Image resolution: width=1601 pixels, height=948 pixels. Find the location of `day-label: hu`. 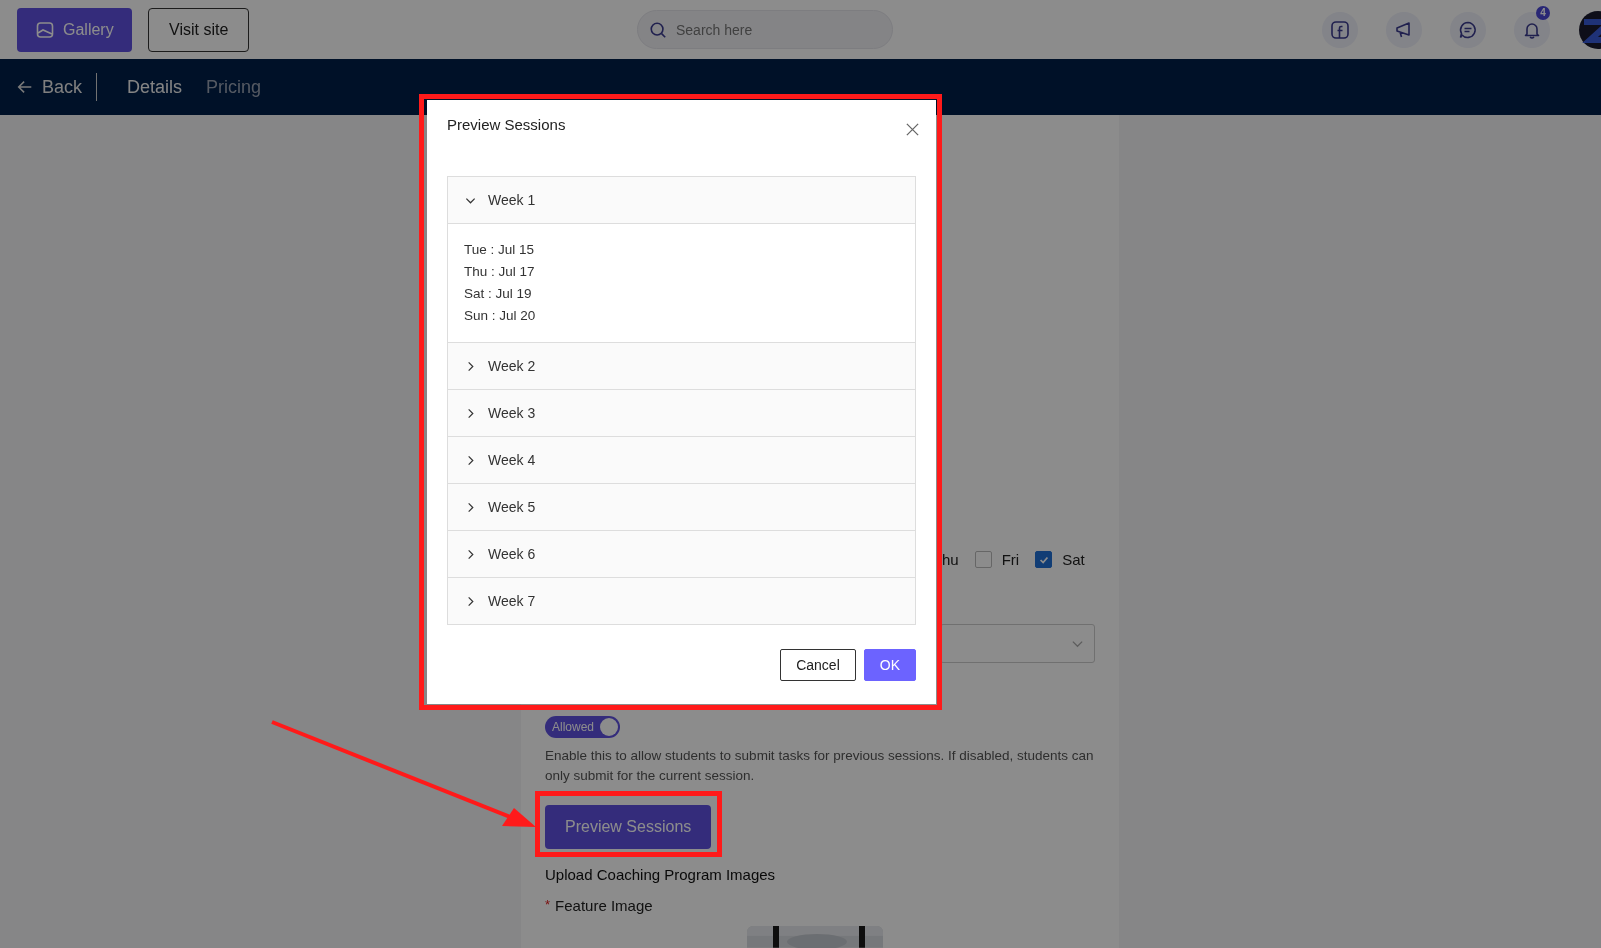

day-label: hu is located at coordinates (950, 560).